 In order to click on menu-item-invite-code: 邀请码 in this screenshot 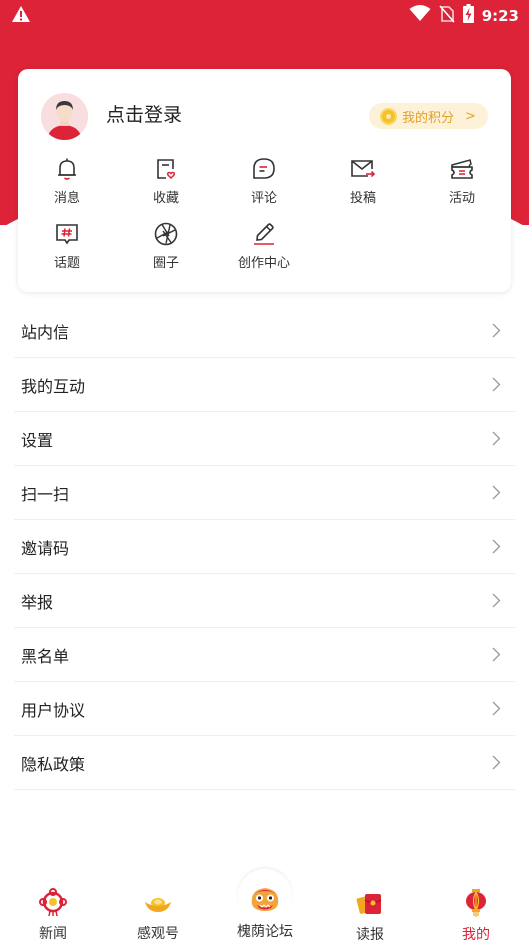, I will do `click(264, 547)`.